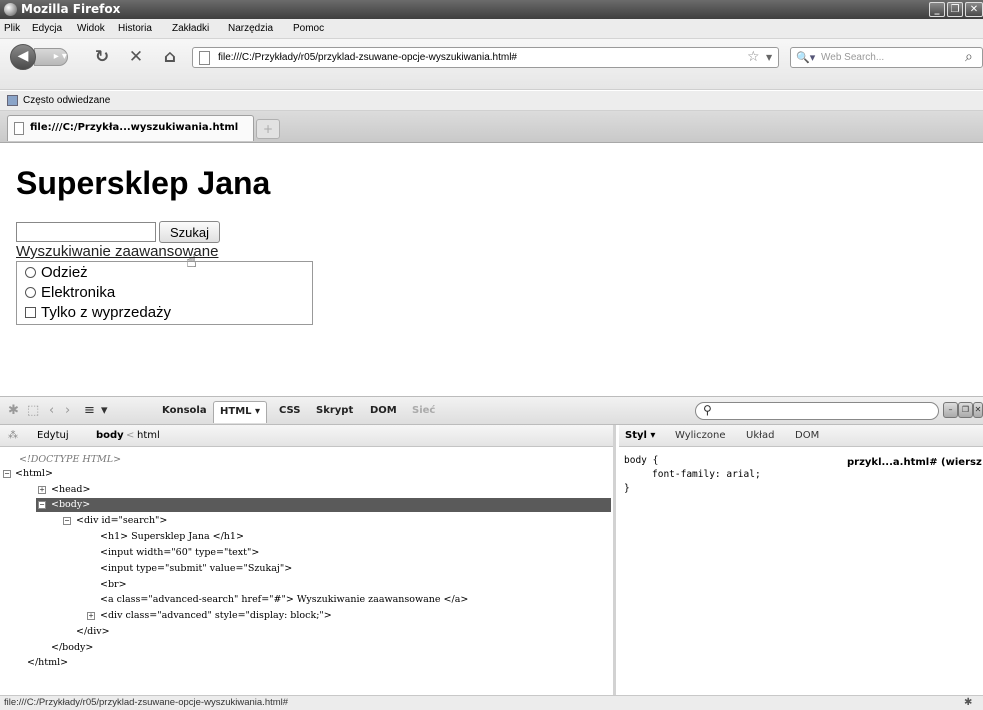 This screenshot has height=710, width=983. I want to click on tab-html: HTML ▾, so click(240, 412).